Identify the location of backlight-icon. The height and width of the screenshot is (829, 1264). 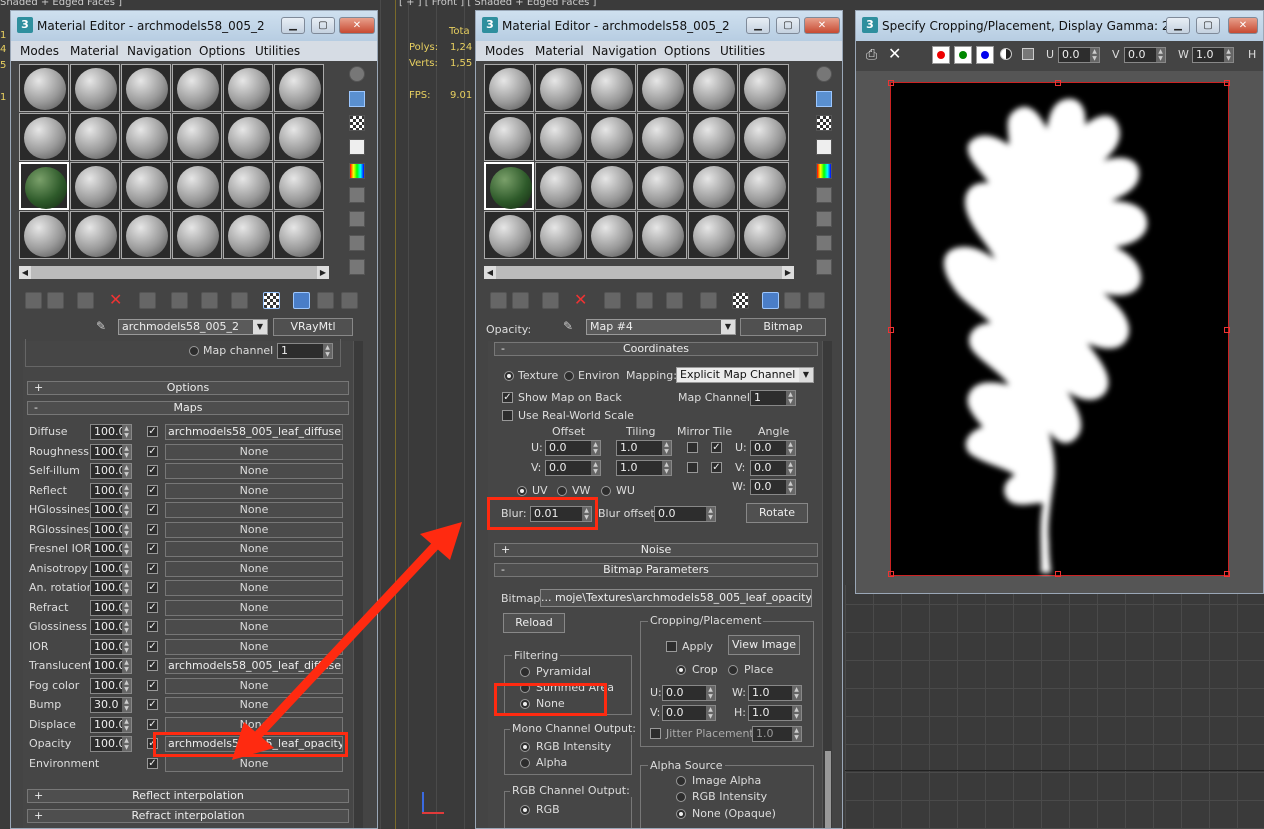
(824, 99).